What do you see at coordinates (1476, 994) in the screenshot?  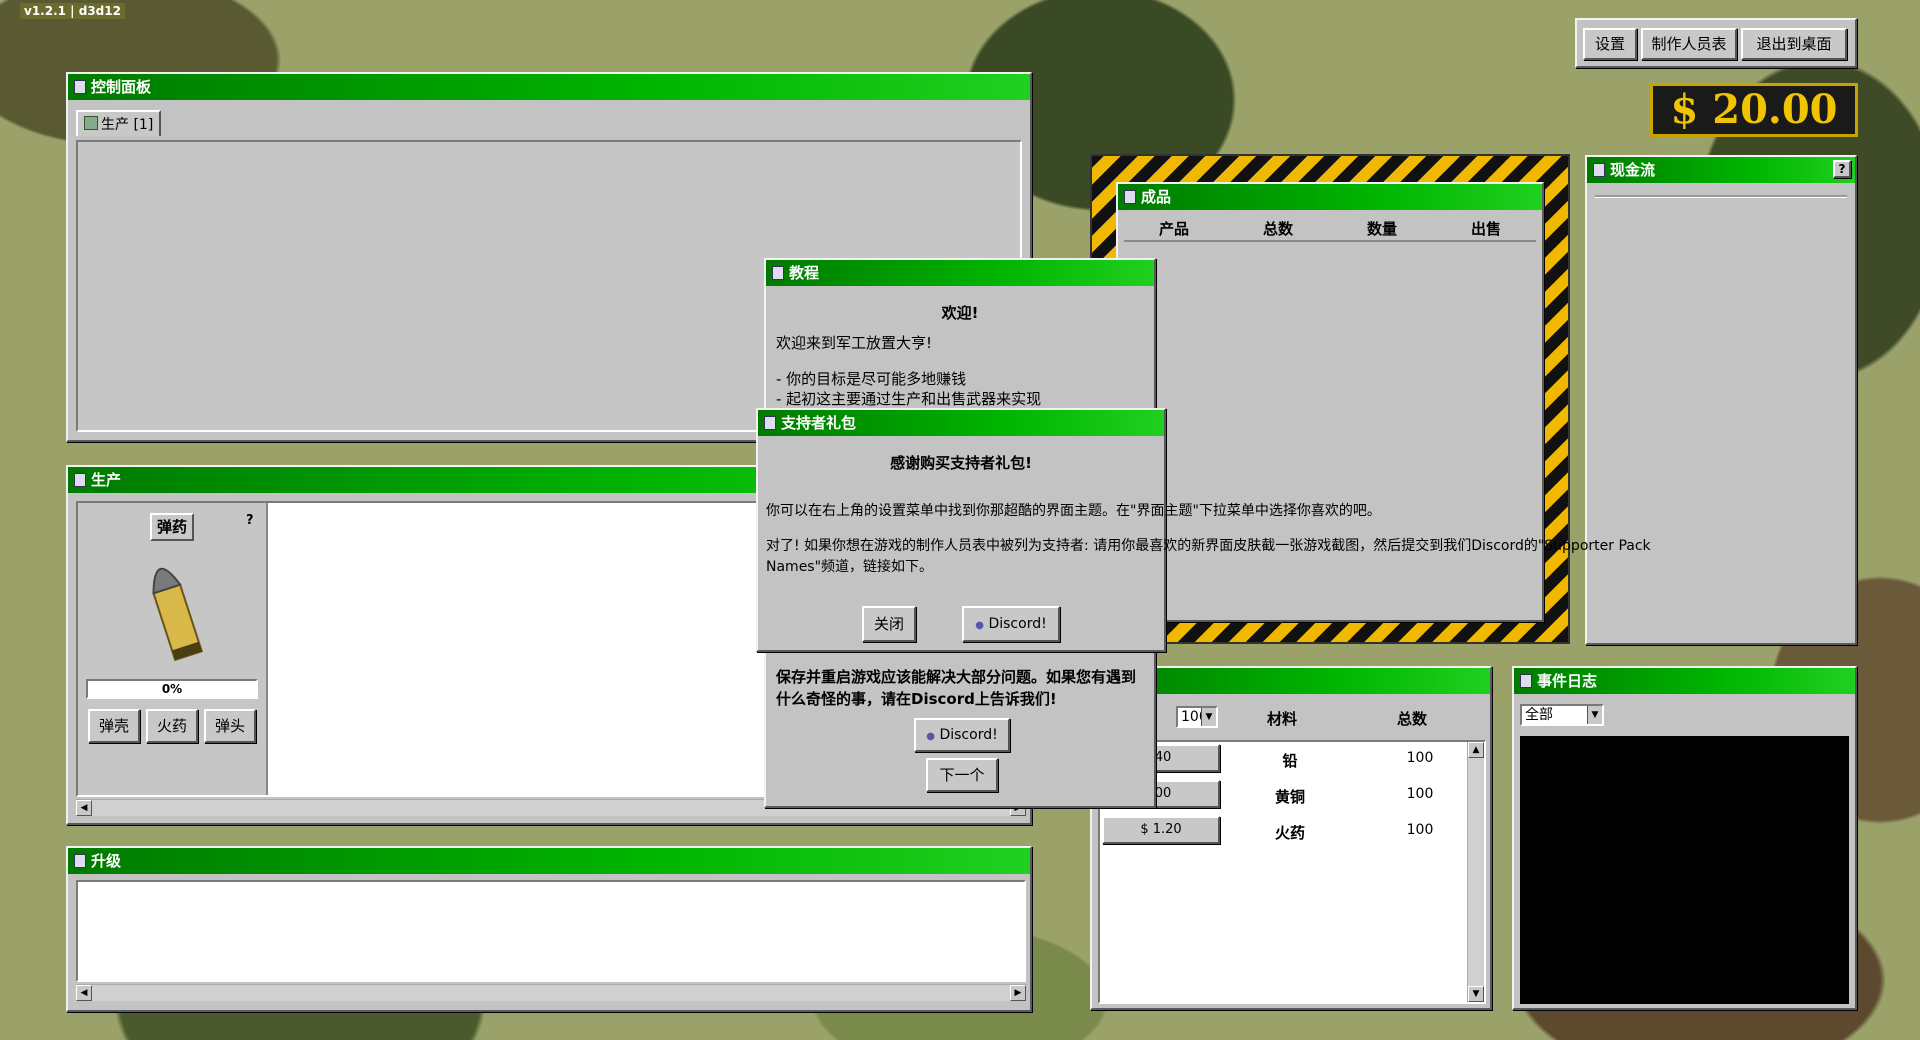 I see `scroll-down-arrow: ▼` at bounding box center [1476, 994].